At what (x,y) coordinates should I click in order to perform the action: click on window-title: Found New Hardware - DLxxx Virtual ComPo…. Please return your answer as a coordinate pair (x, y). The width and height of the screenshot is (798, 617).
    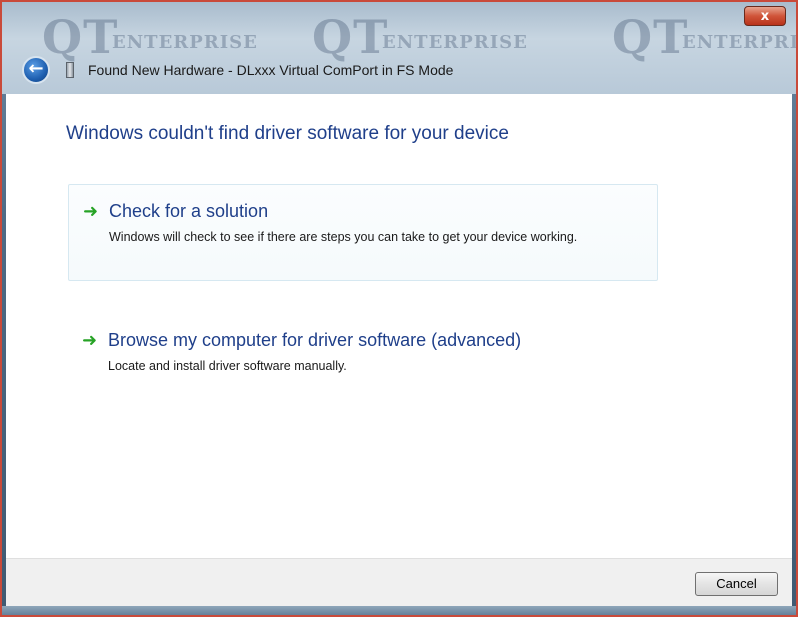
    Looking at the image, I should click on (271, 70).